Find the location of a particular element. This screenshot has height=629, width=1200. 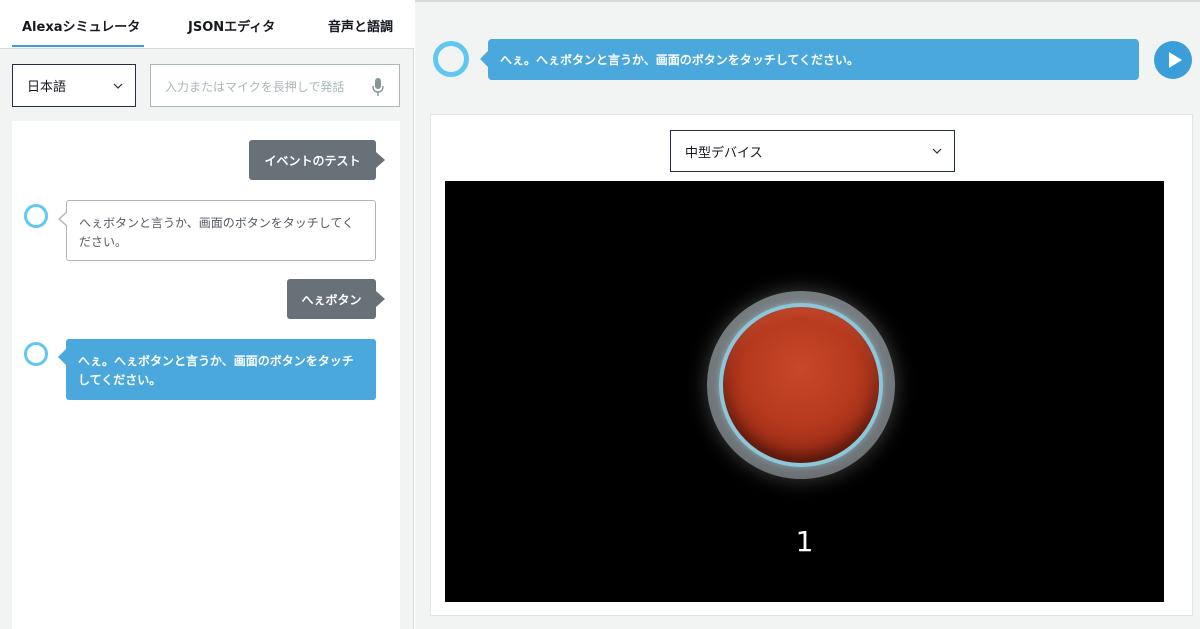

utterance-field is located at coordinates (275, 85).